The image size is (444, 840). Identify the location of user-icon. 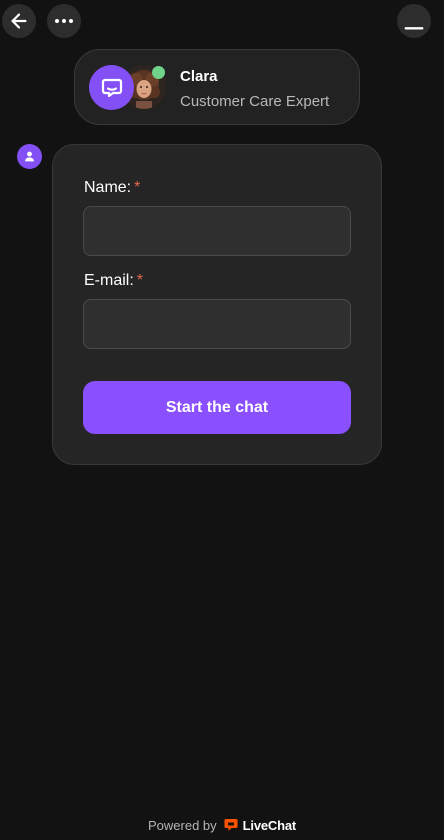
(29, 156).